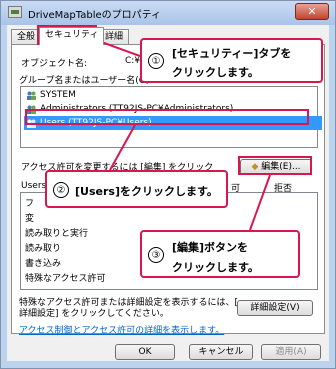  Describe the element at coordinates (210, 247) in the screenshot. I see `callout-3-line1: [編集]ボタンを` at that location.